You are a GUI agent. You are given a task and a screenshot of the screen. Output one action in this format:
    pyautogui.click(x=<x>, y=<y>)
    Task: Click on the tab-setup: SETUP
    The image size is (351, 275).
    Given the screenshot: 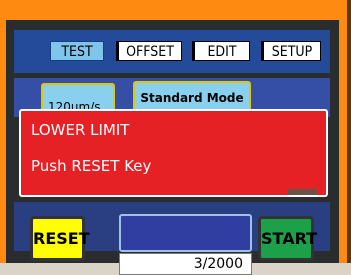 What is the action you would take?
    pyautogui.click(x=291, y=51)
    